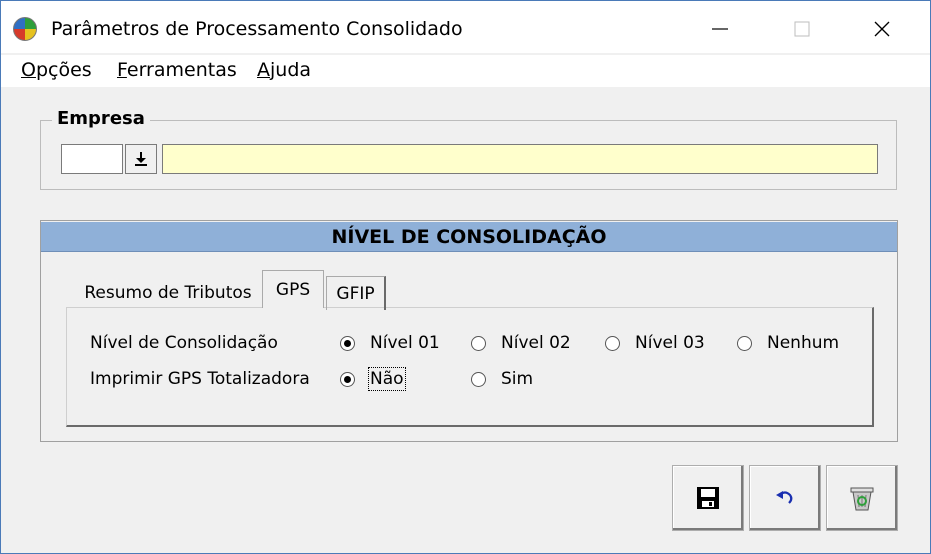 Image resolution: width=931 pixels, height=554 pixels. What do you see at coordinates (168, 293) in the screenshot?
I see `tab-resumo-de-tributos: Resumo de Tributos` at bounding box center [168, 293].